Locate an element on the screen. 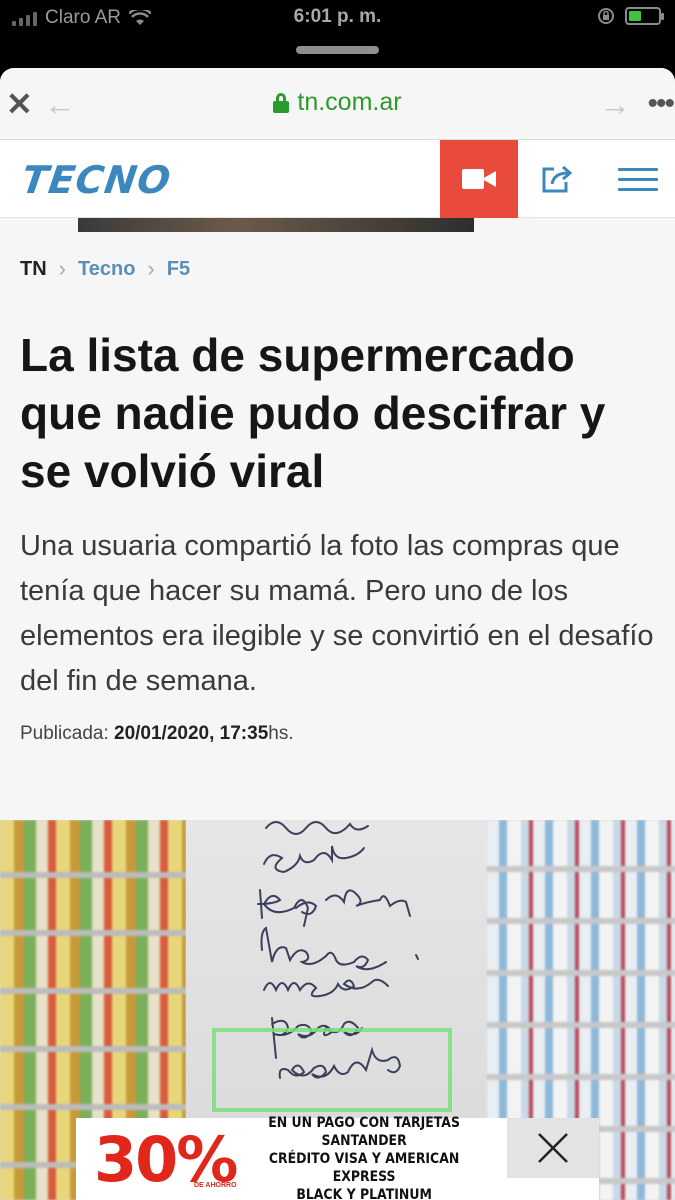 This screenshot has width=675, height=1200. ad-line-2: CRÉDITO VISA Y AMERICAN EXPRESS is located at coordinates (364, 1168).